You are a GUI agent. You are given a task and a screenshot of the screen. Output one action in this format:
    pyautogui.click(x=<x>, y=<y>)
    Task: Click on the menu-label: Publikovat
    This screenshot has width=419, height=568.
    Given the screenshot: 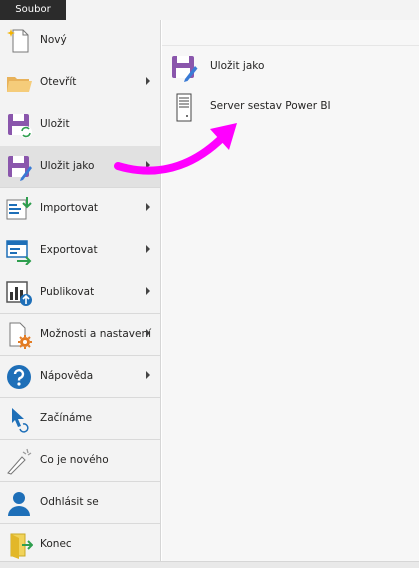 What is the action you would take?
    pyautogui.click(x=67, y=292)
    